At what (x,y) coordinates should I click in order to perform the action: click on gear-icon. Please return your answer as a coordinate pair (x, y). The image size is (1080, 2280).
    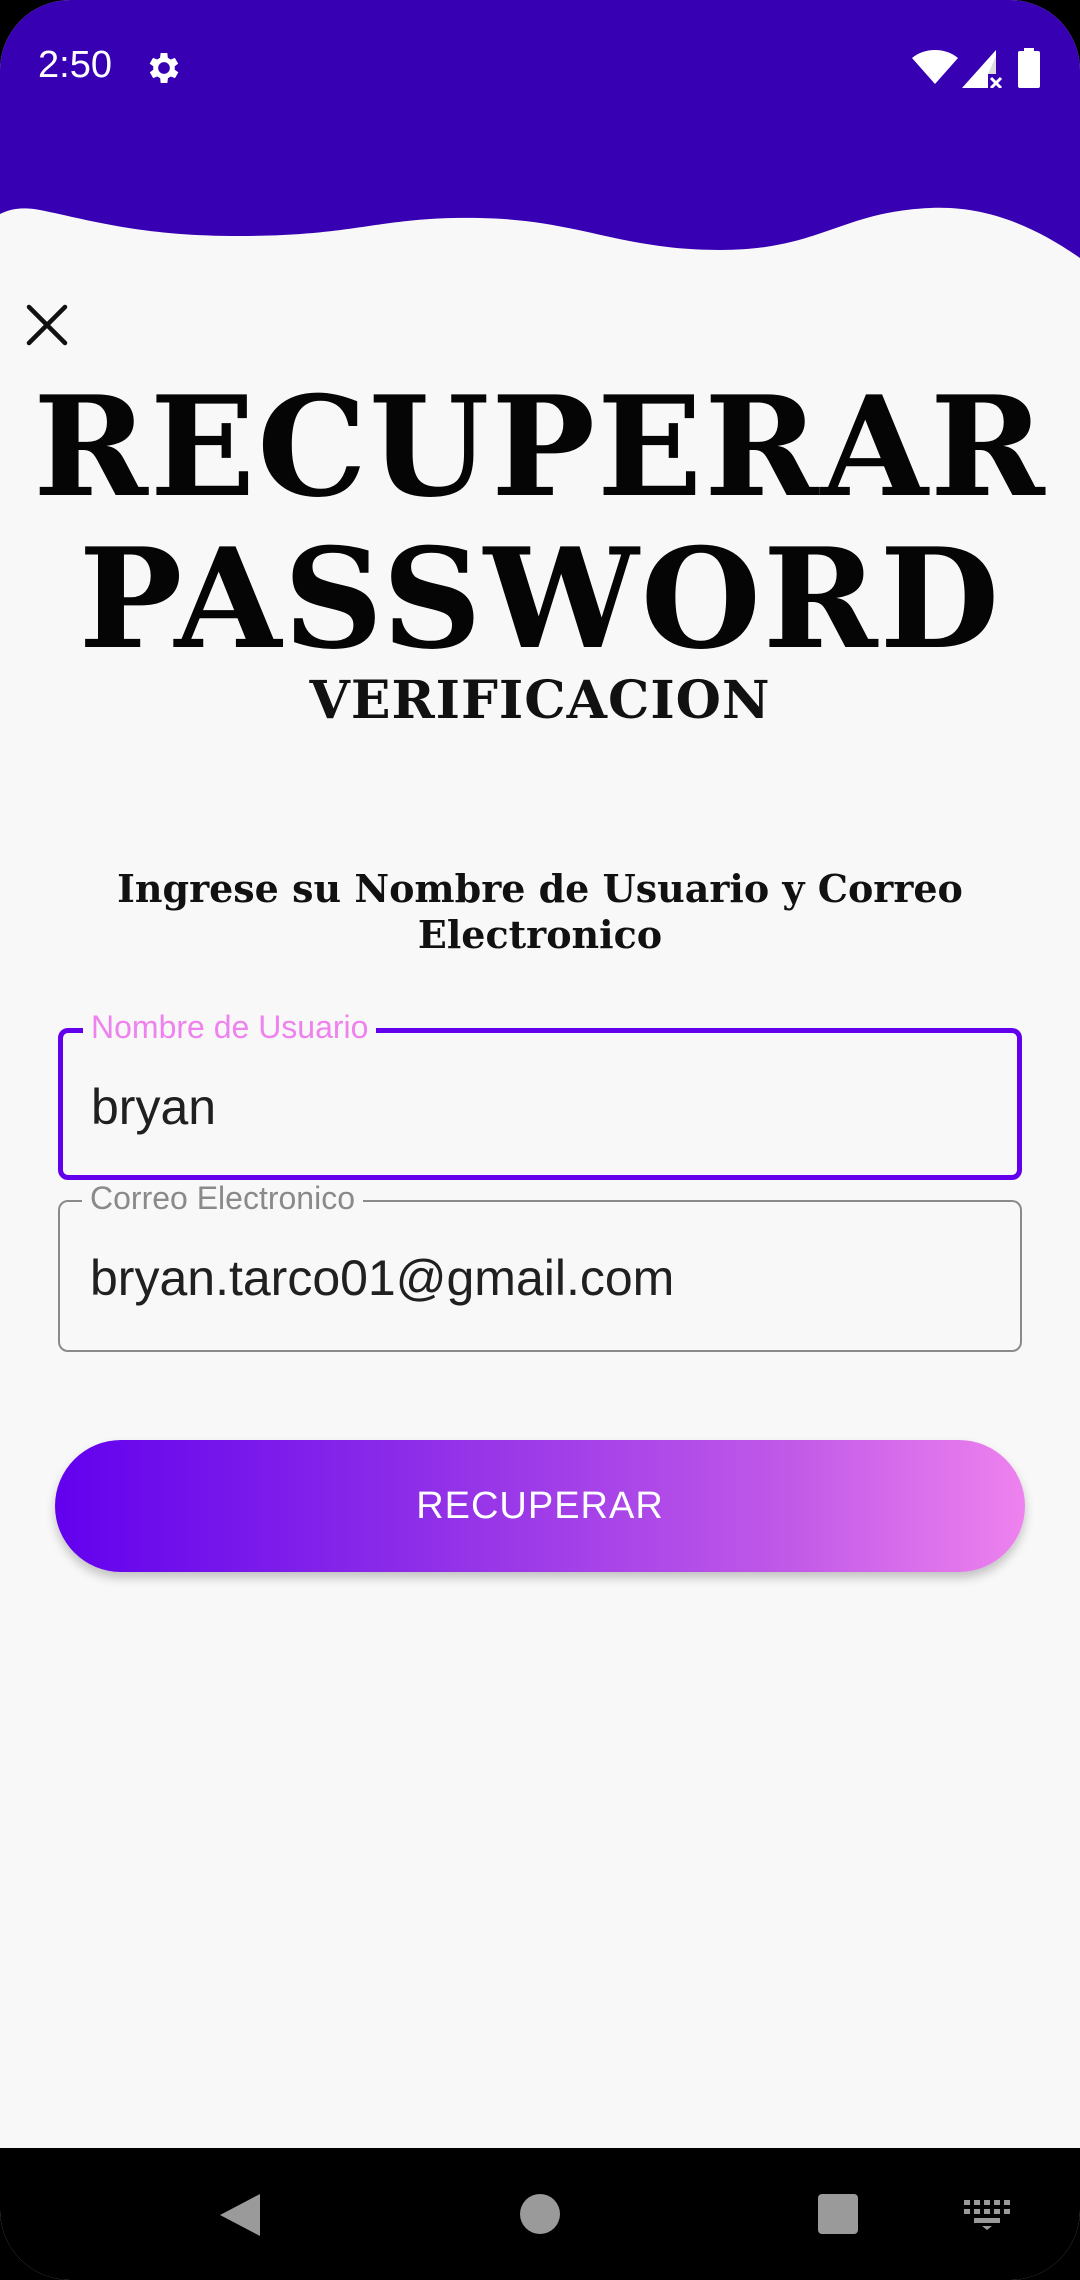
    Looking at the image, I should click on (164, 68).